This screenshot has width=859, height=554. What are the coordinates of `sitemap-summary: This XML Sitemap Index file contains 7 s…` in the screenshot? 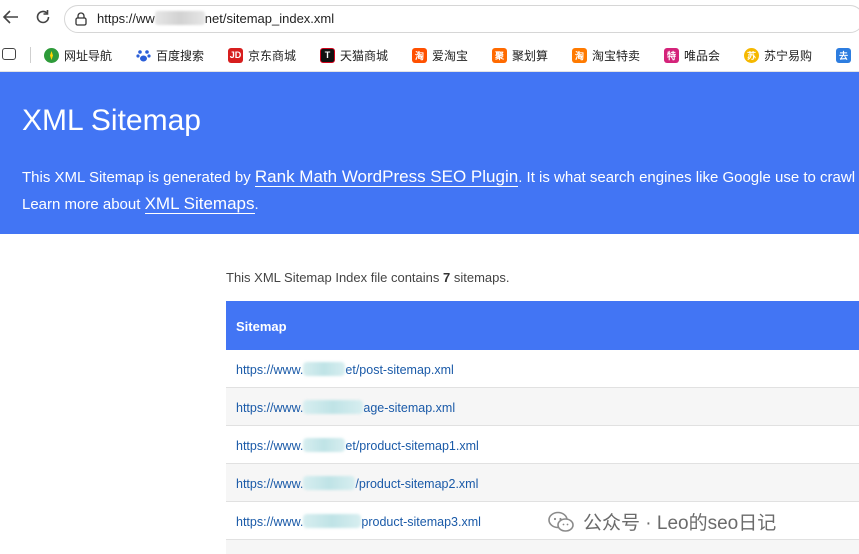 It's located at (368, 277).